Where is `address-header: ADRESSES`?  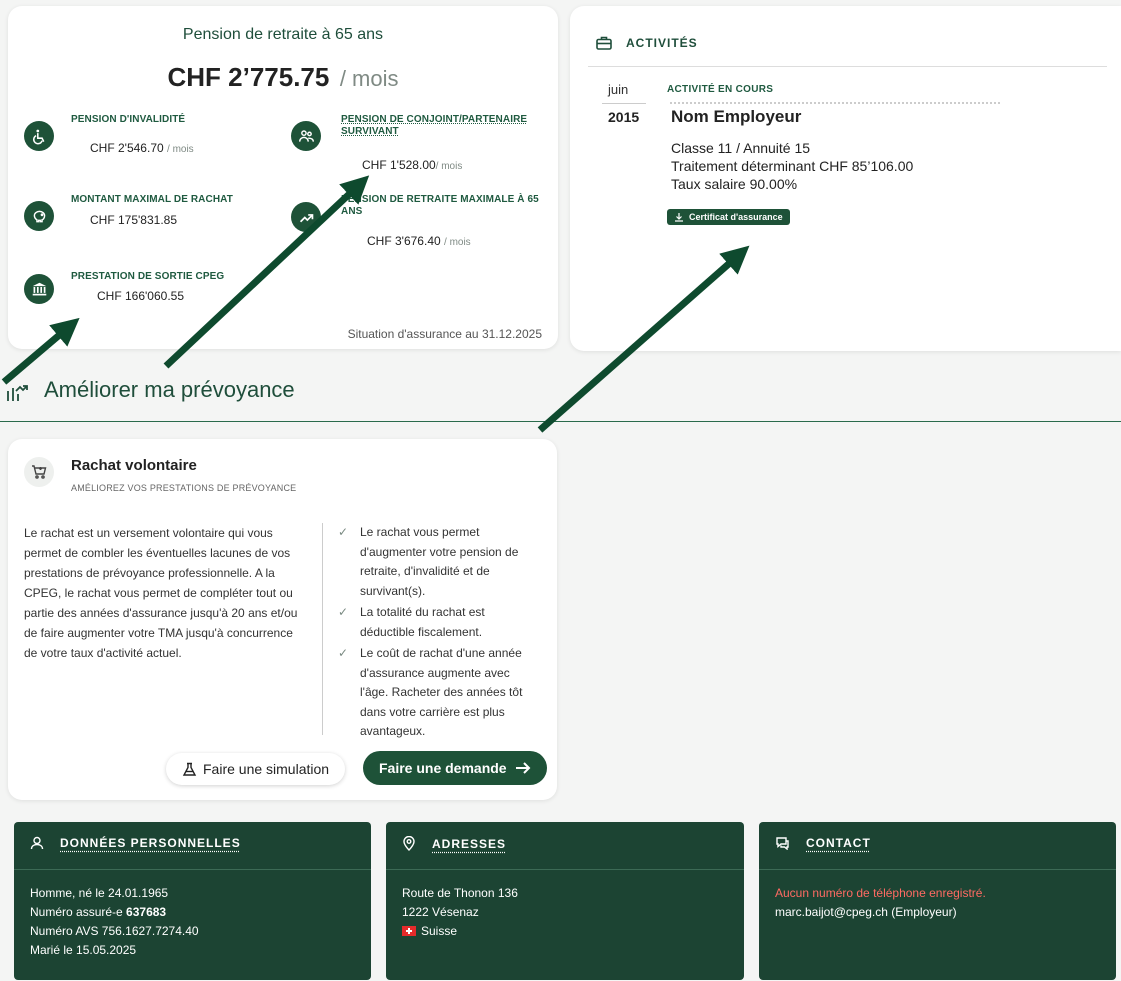 address-header: ADRESSES is located at coordinates (454, 843).